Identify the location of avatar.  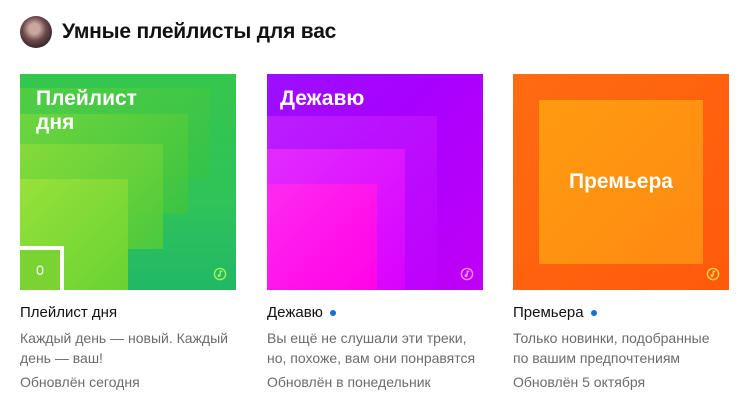
(36, 32).